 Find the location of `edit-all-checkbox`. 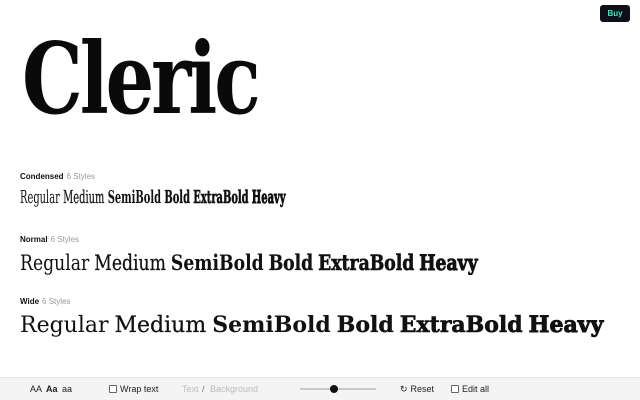

edit-all-checkbox is located at coordinates (455, 389).